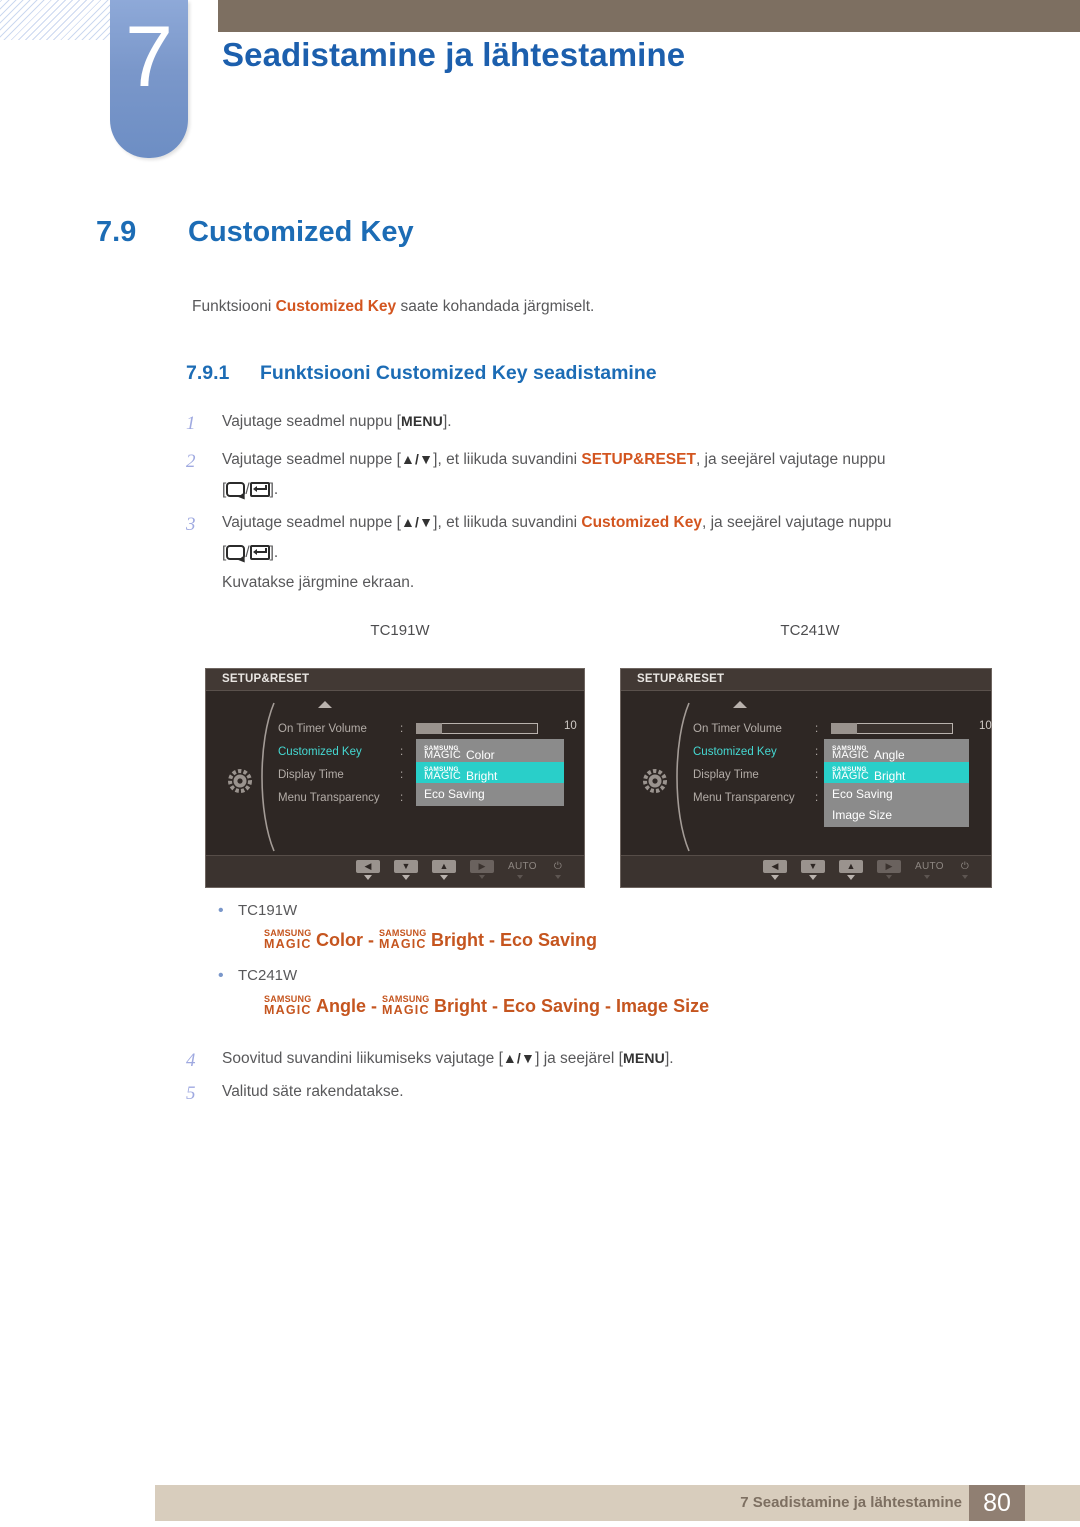 This screenshot has width=1080, height=1527. Describe the element at coordinates (929, 866) in the screenshot. I see `auto-label: AUTO` at that location.